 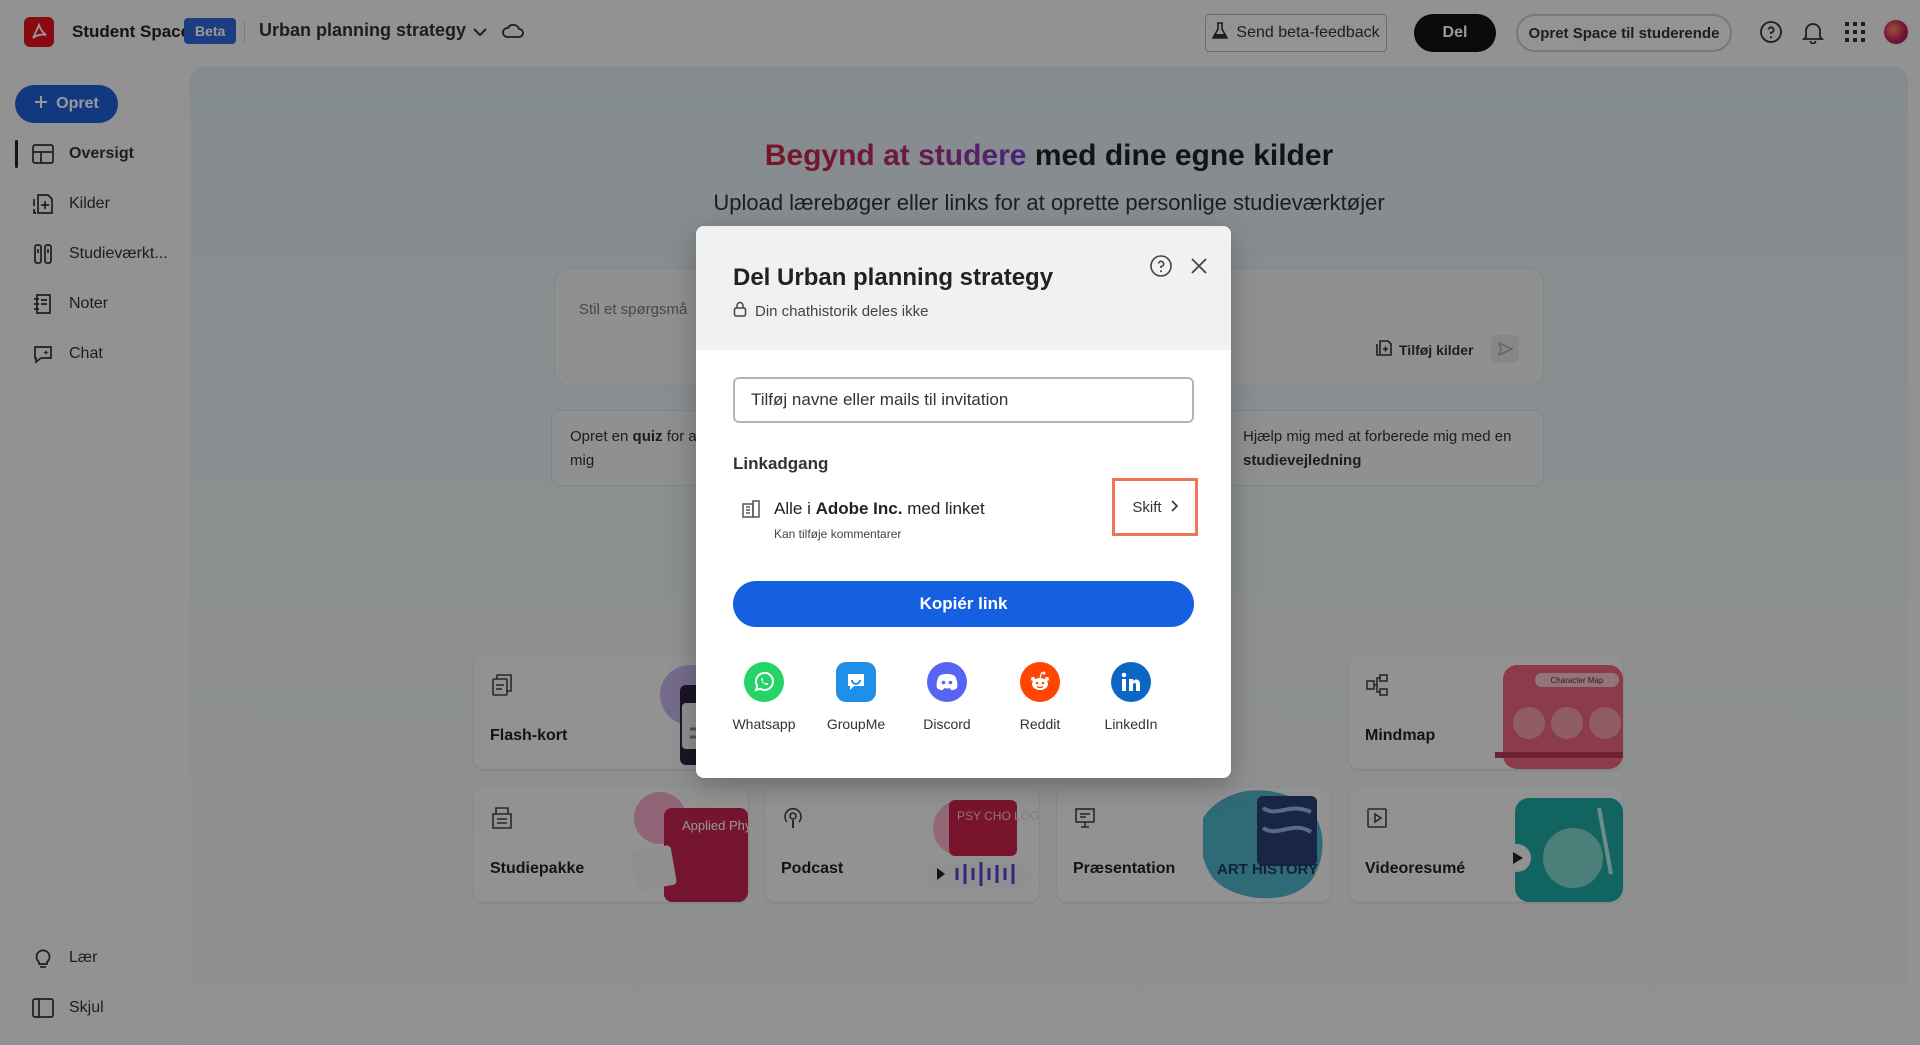 What do you see at coordinates (856, 724) in the screenshot?
I see `share-target-label: GroupMe` at bounding box center [856, 724].